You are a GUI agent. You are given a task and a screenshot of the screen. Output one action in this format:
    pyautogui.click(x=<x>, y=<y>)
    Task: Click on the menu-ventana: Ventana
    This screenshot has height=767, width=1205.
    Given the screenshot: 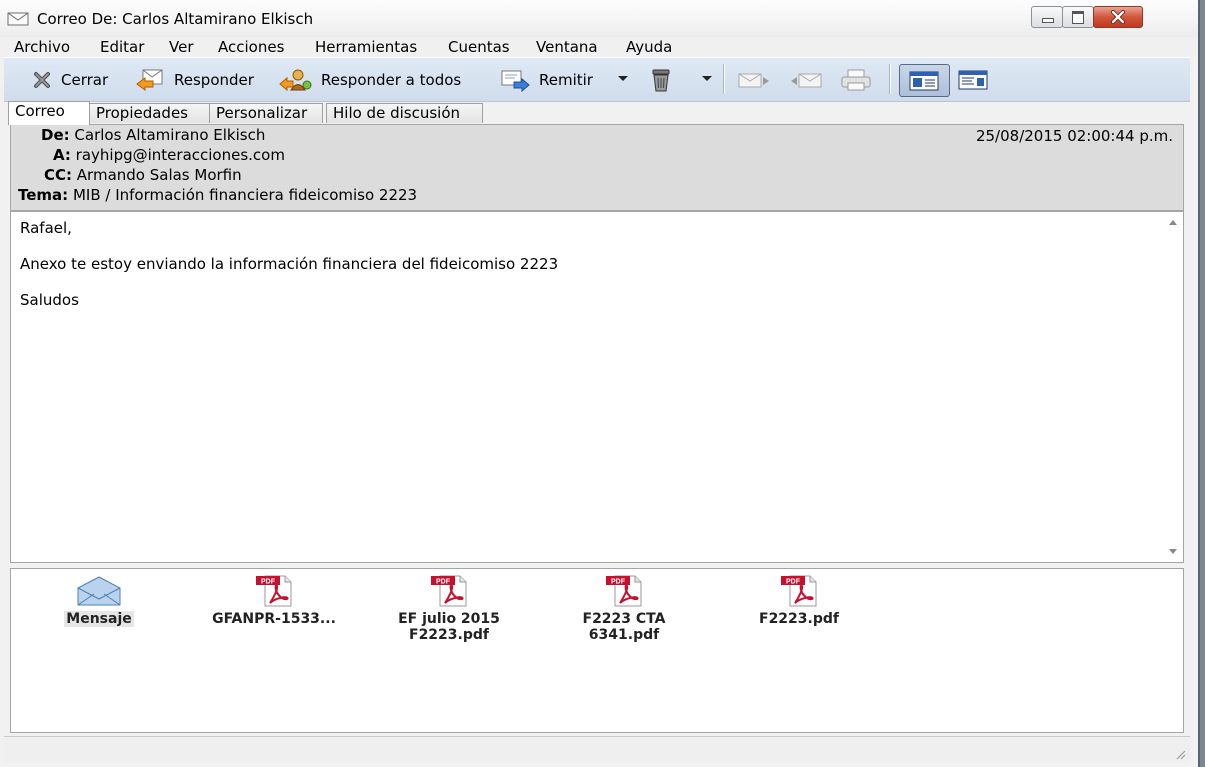 What is the action you would take?
    pyautogui.click(x=567, y=47)
    